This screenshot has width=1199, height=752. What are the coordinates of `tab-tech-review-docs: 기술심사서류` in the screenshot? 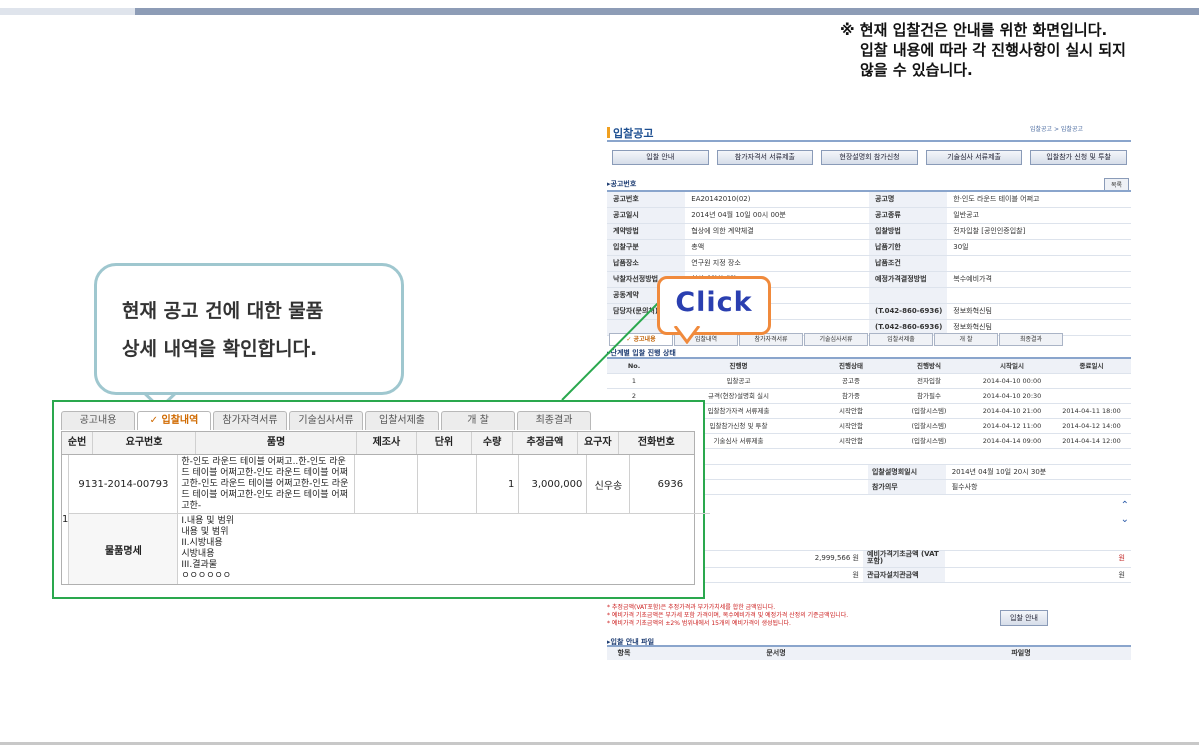 It's located at (326, 420).